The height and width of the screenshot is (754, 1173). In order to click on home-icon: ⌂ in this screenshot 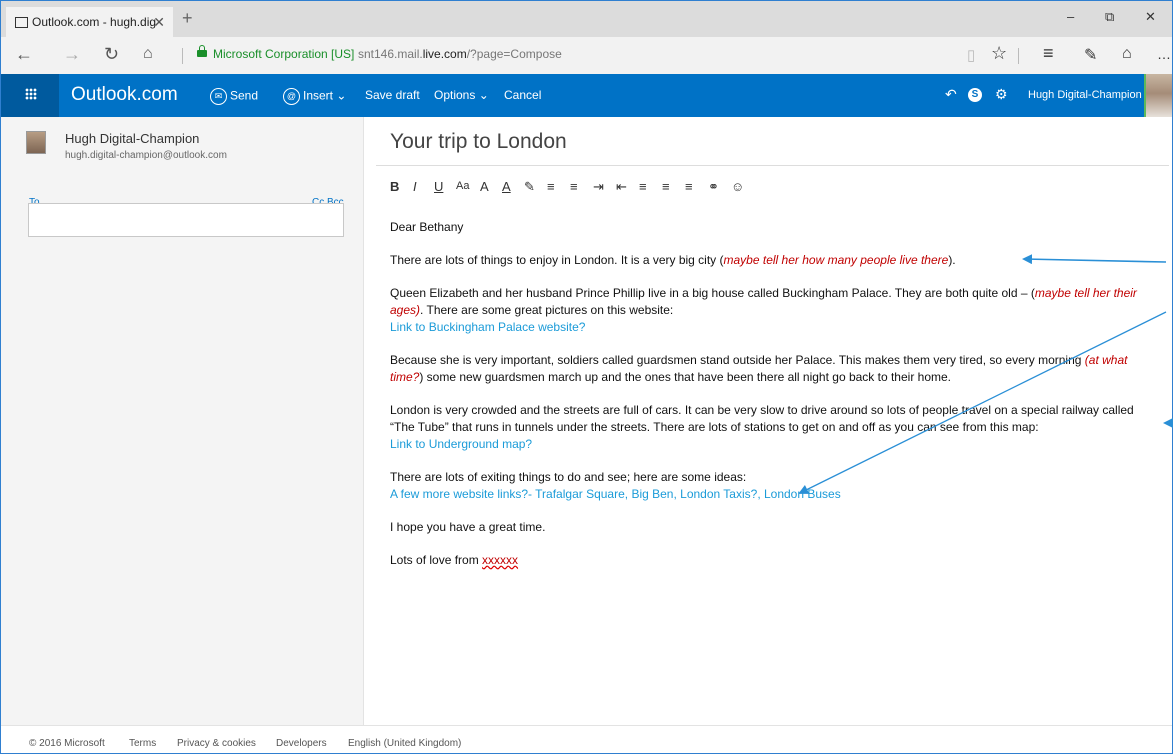, I will do `click(148, 54)`.